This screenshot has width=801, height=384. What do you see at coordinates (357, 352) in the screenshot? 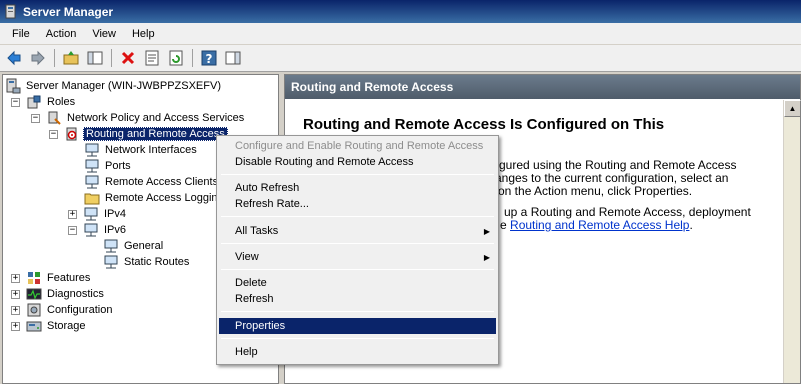
I see `menu-item-help: Help` at bounding box center [357, 352].